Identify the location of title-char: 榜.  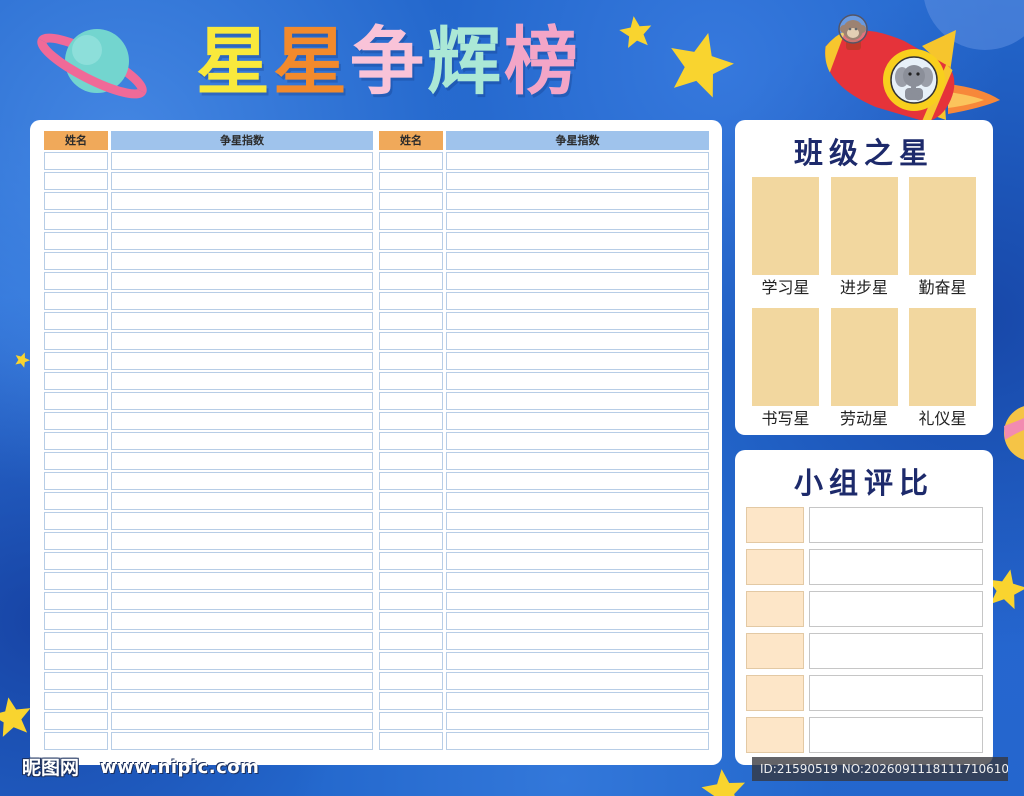
(542, 62).